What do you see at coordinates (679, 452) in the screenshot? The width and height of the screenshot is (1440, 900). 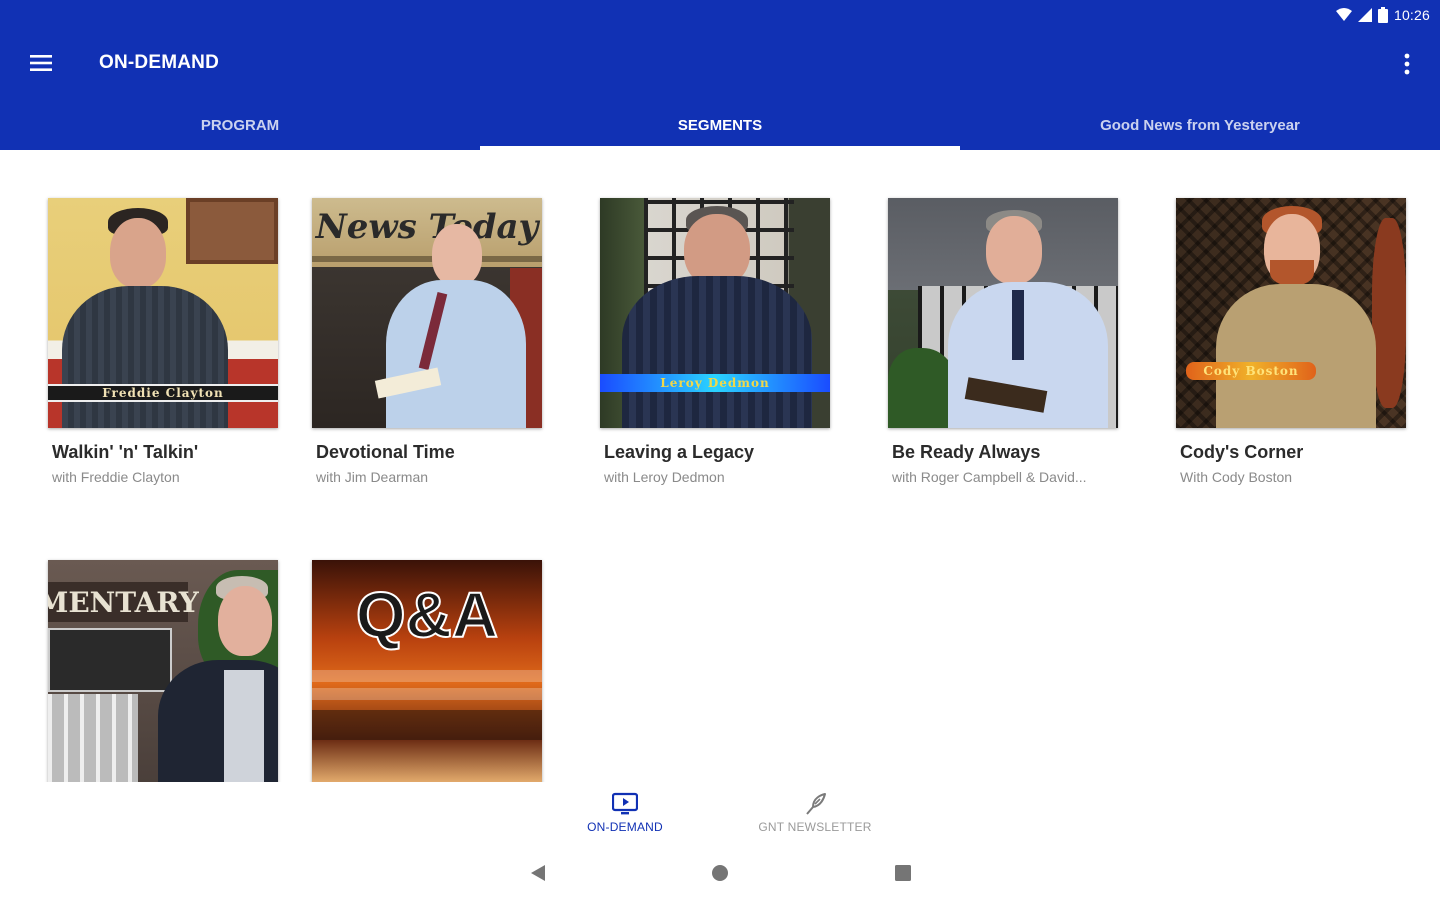 I see `segment-title: Leaving a Legacy` at bounding box center [679, 452].